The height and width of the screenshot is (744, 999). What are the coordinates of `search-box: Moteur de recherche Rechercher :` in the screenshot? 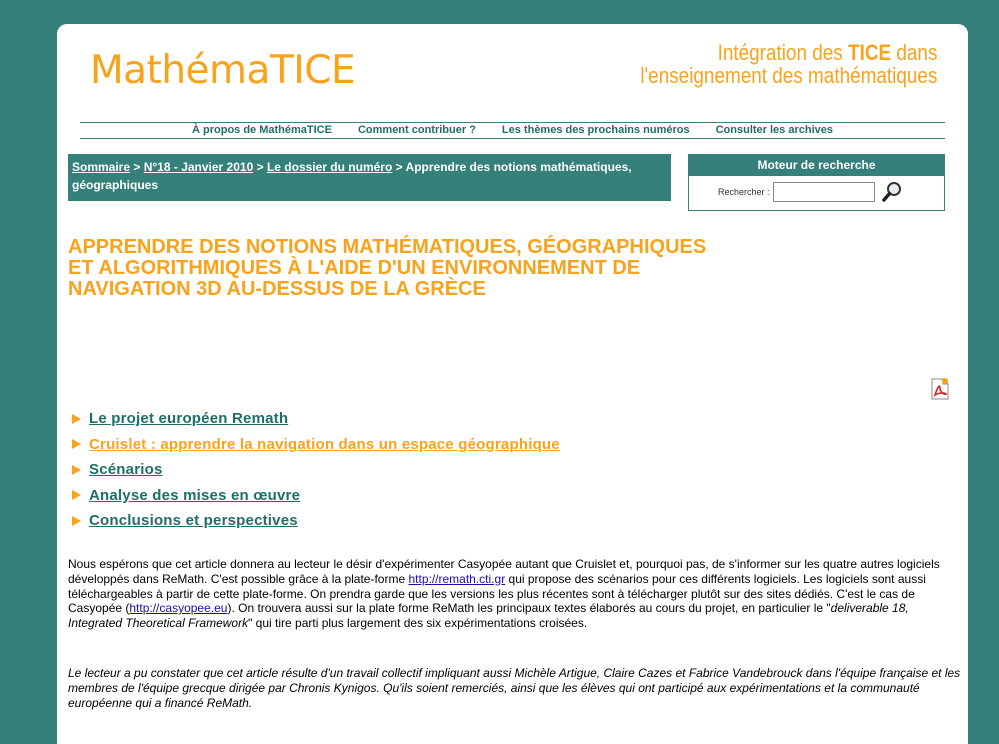 It's located at (816, 182).